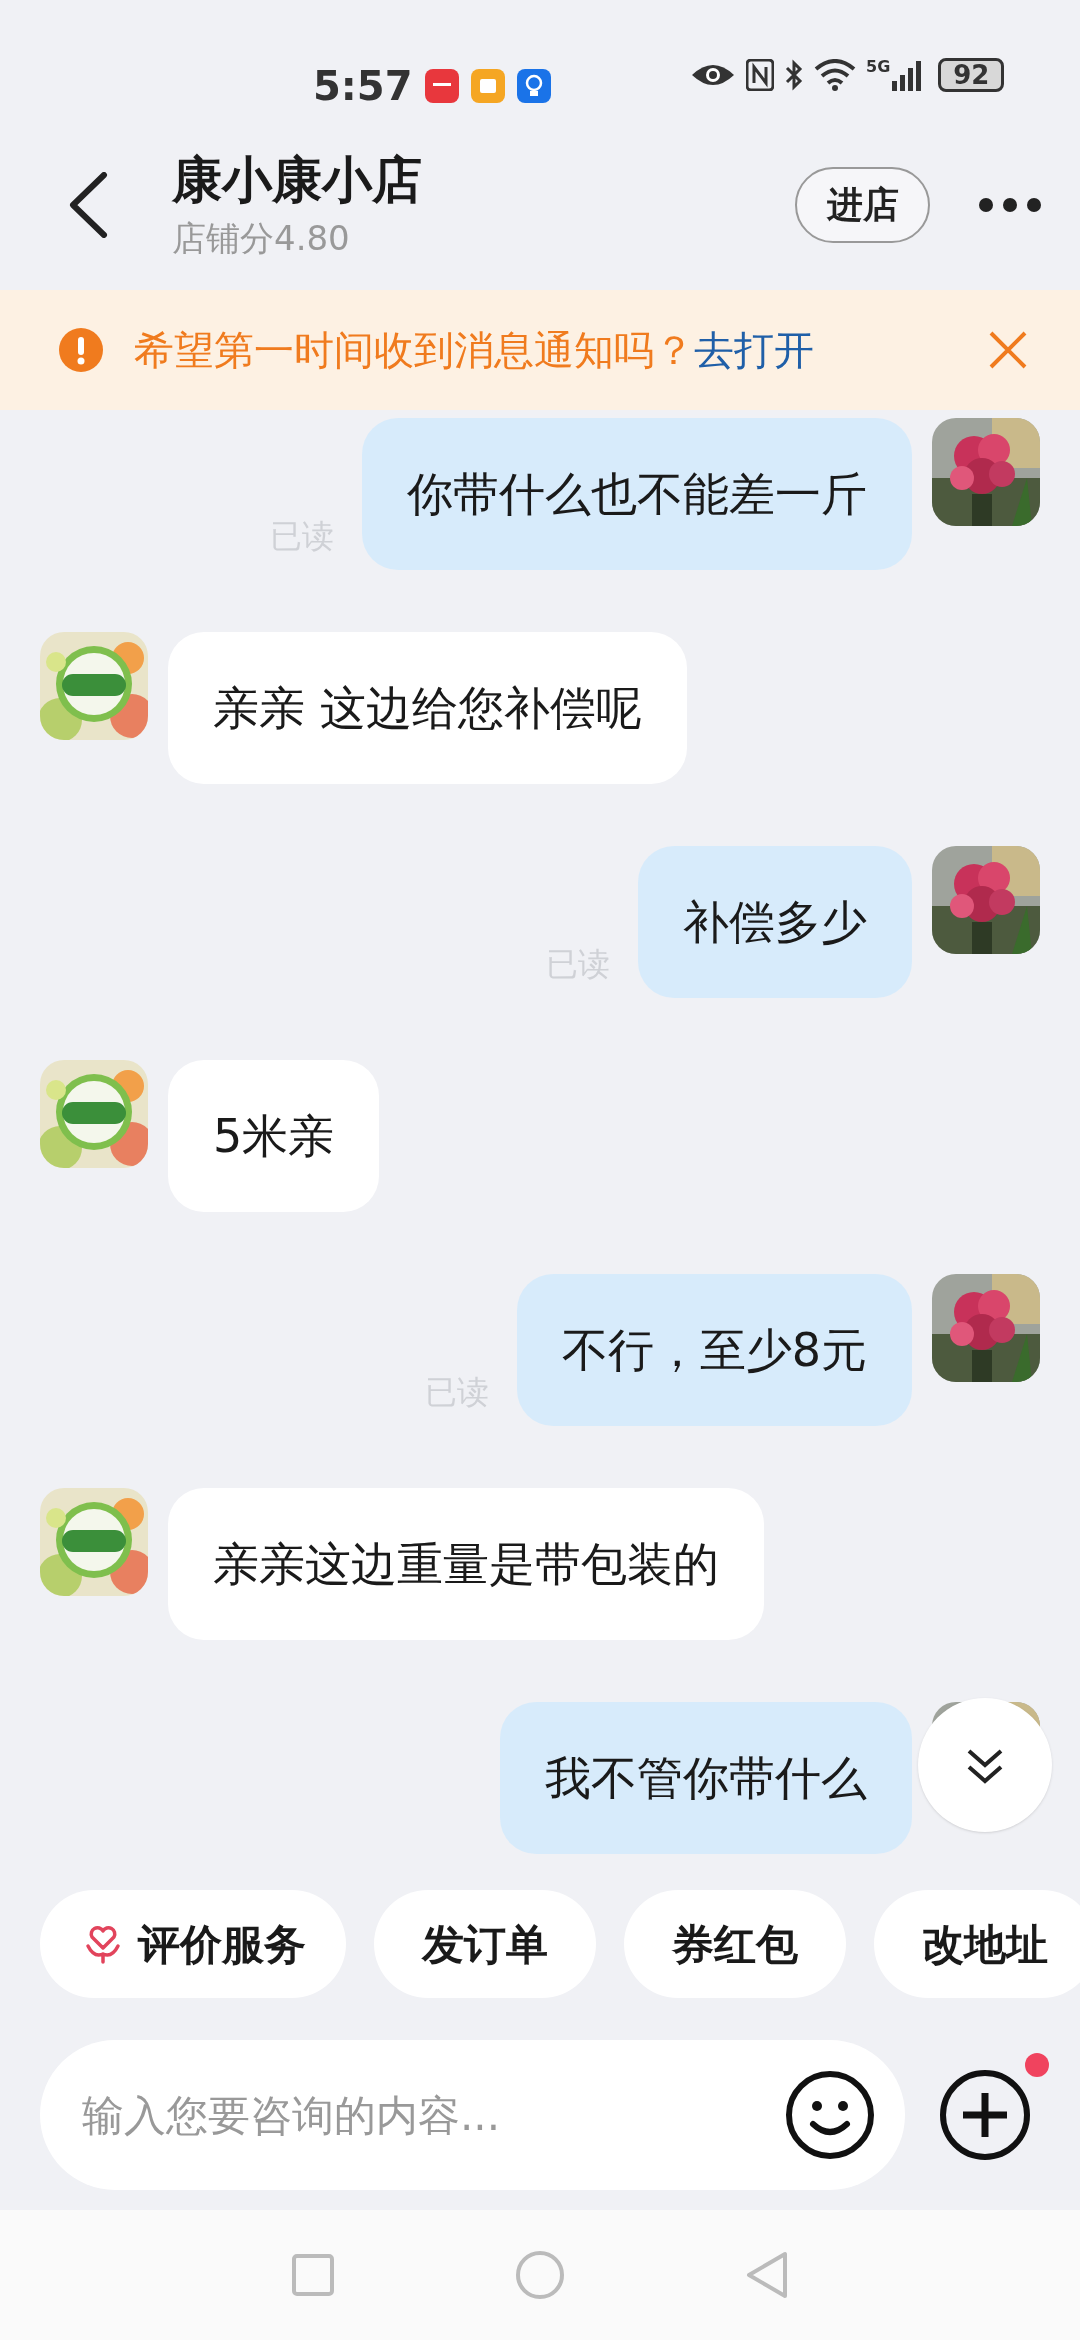 Image resolution: width=1080 pixels, height=2340 pixels. What do you see at coordinates (540, 2275) in the screenshot?
I see `home-icon` at bounding box center [540, 2275].